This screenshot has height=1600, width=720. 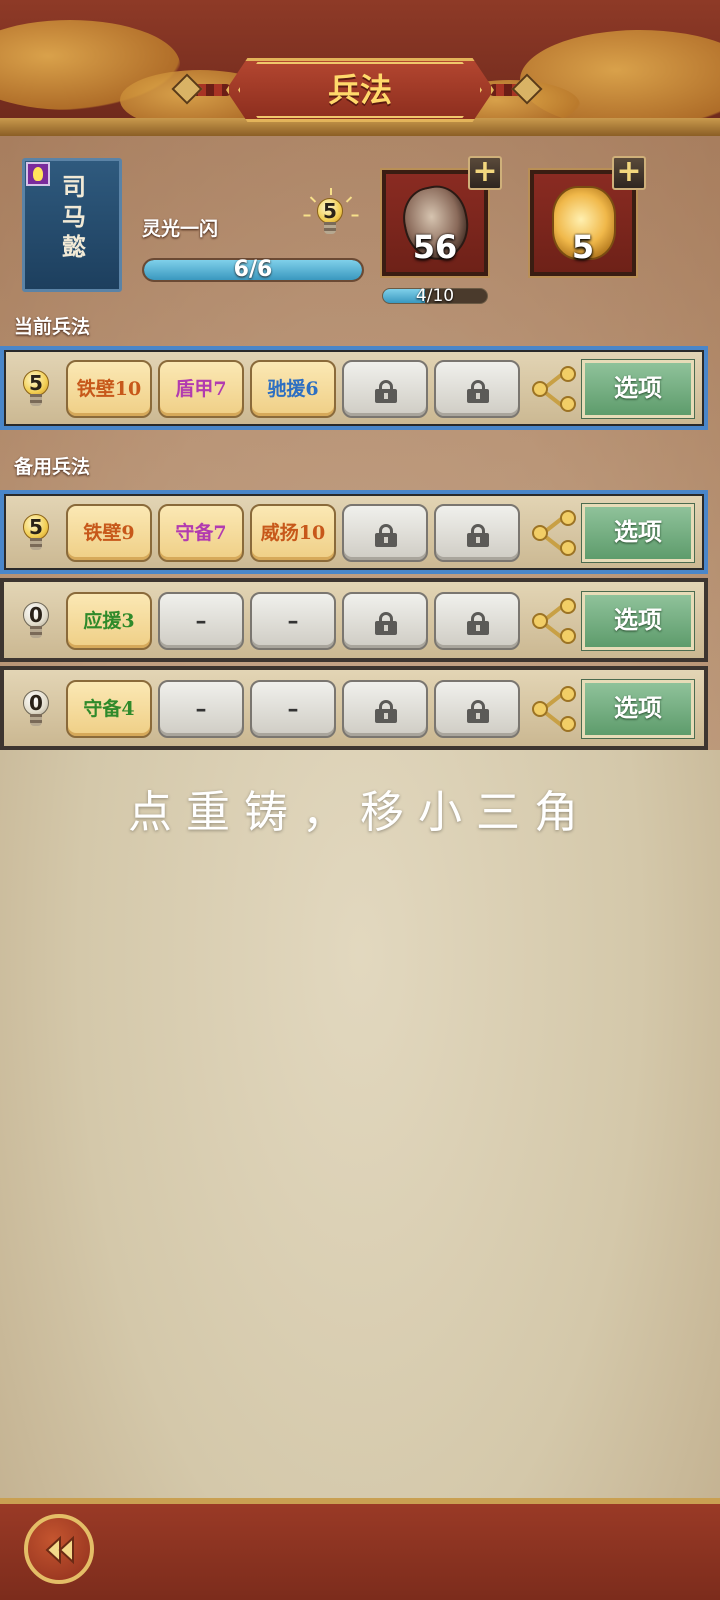 What do you see at coordinates (38, 174) in the screenshot?
I see `quality-badge-icon` at bounding box center [38, 174].